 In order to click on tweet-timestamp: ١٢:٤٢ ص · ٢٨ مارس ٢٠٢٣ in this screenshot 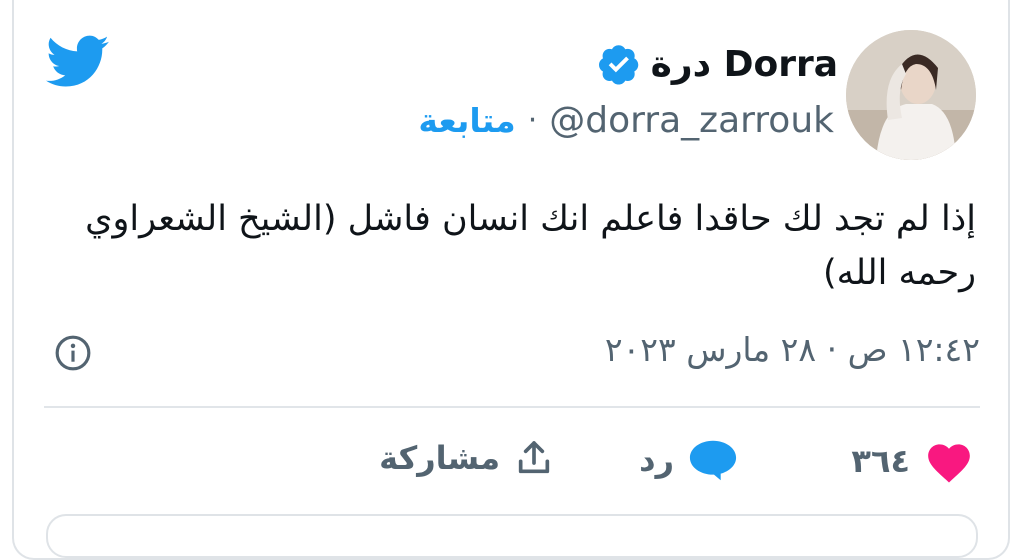, I will do `click(792, 349)`.